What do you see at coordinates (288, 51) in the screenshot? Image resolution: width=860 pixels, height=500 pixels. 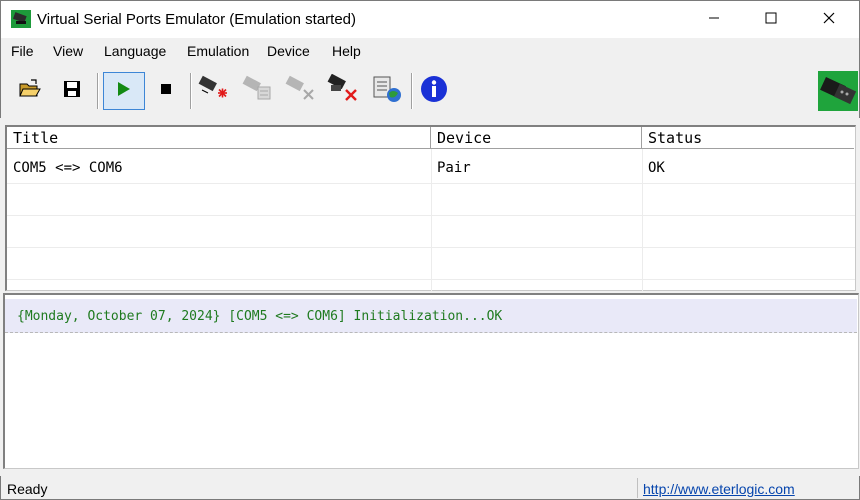 I see `menu-device: Device` at bounding box center [288, 51].